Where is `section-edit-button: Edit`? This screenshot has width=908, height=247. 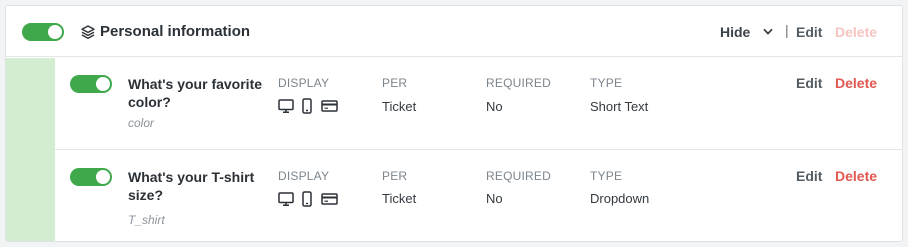
section-edit-button: Edit is located at coordinates (809, 32).